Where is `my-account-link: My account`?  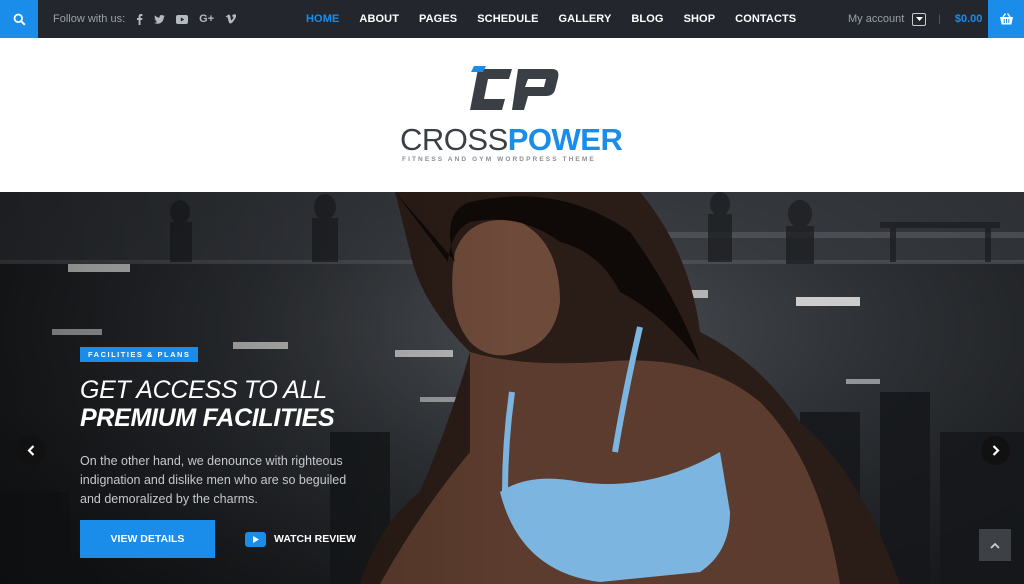
my-account-link: My account is located at coordinates (876, 19).